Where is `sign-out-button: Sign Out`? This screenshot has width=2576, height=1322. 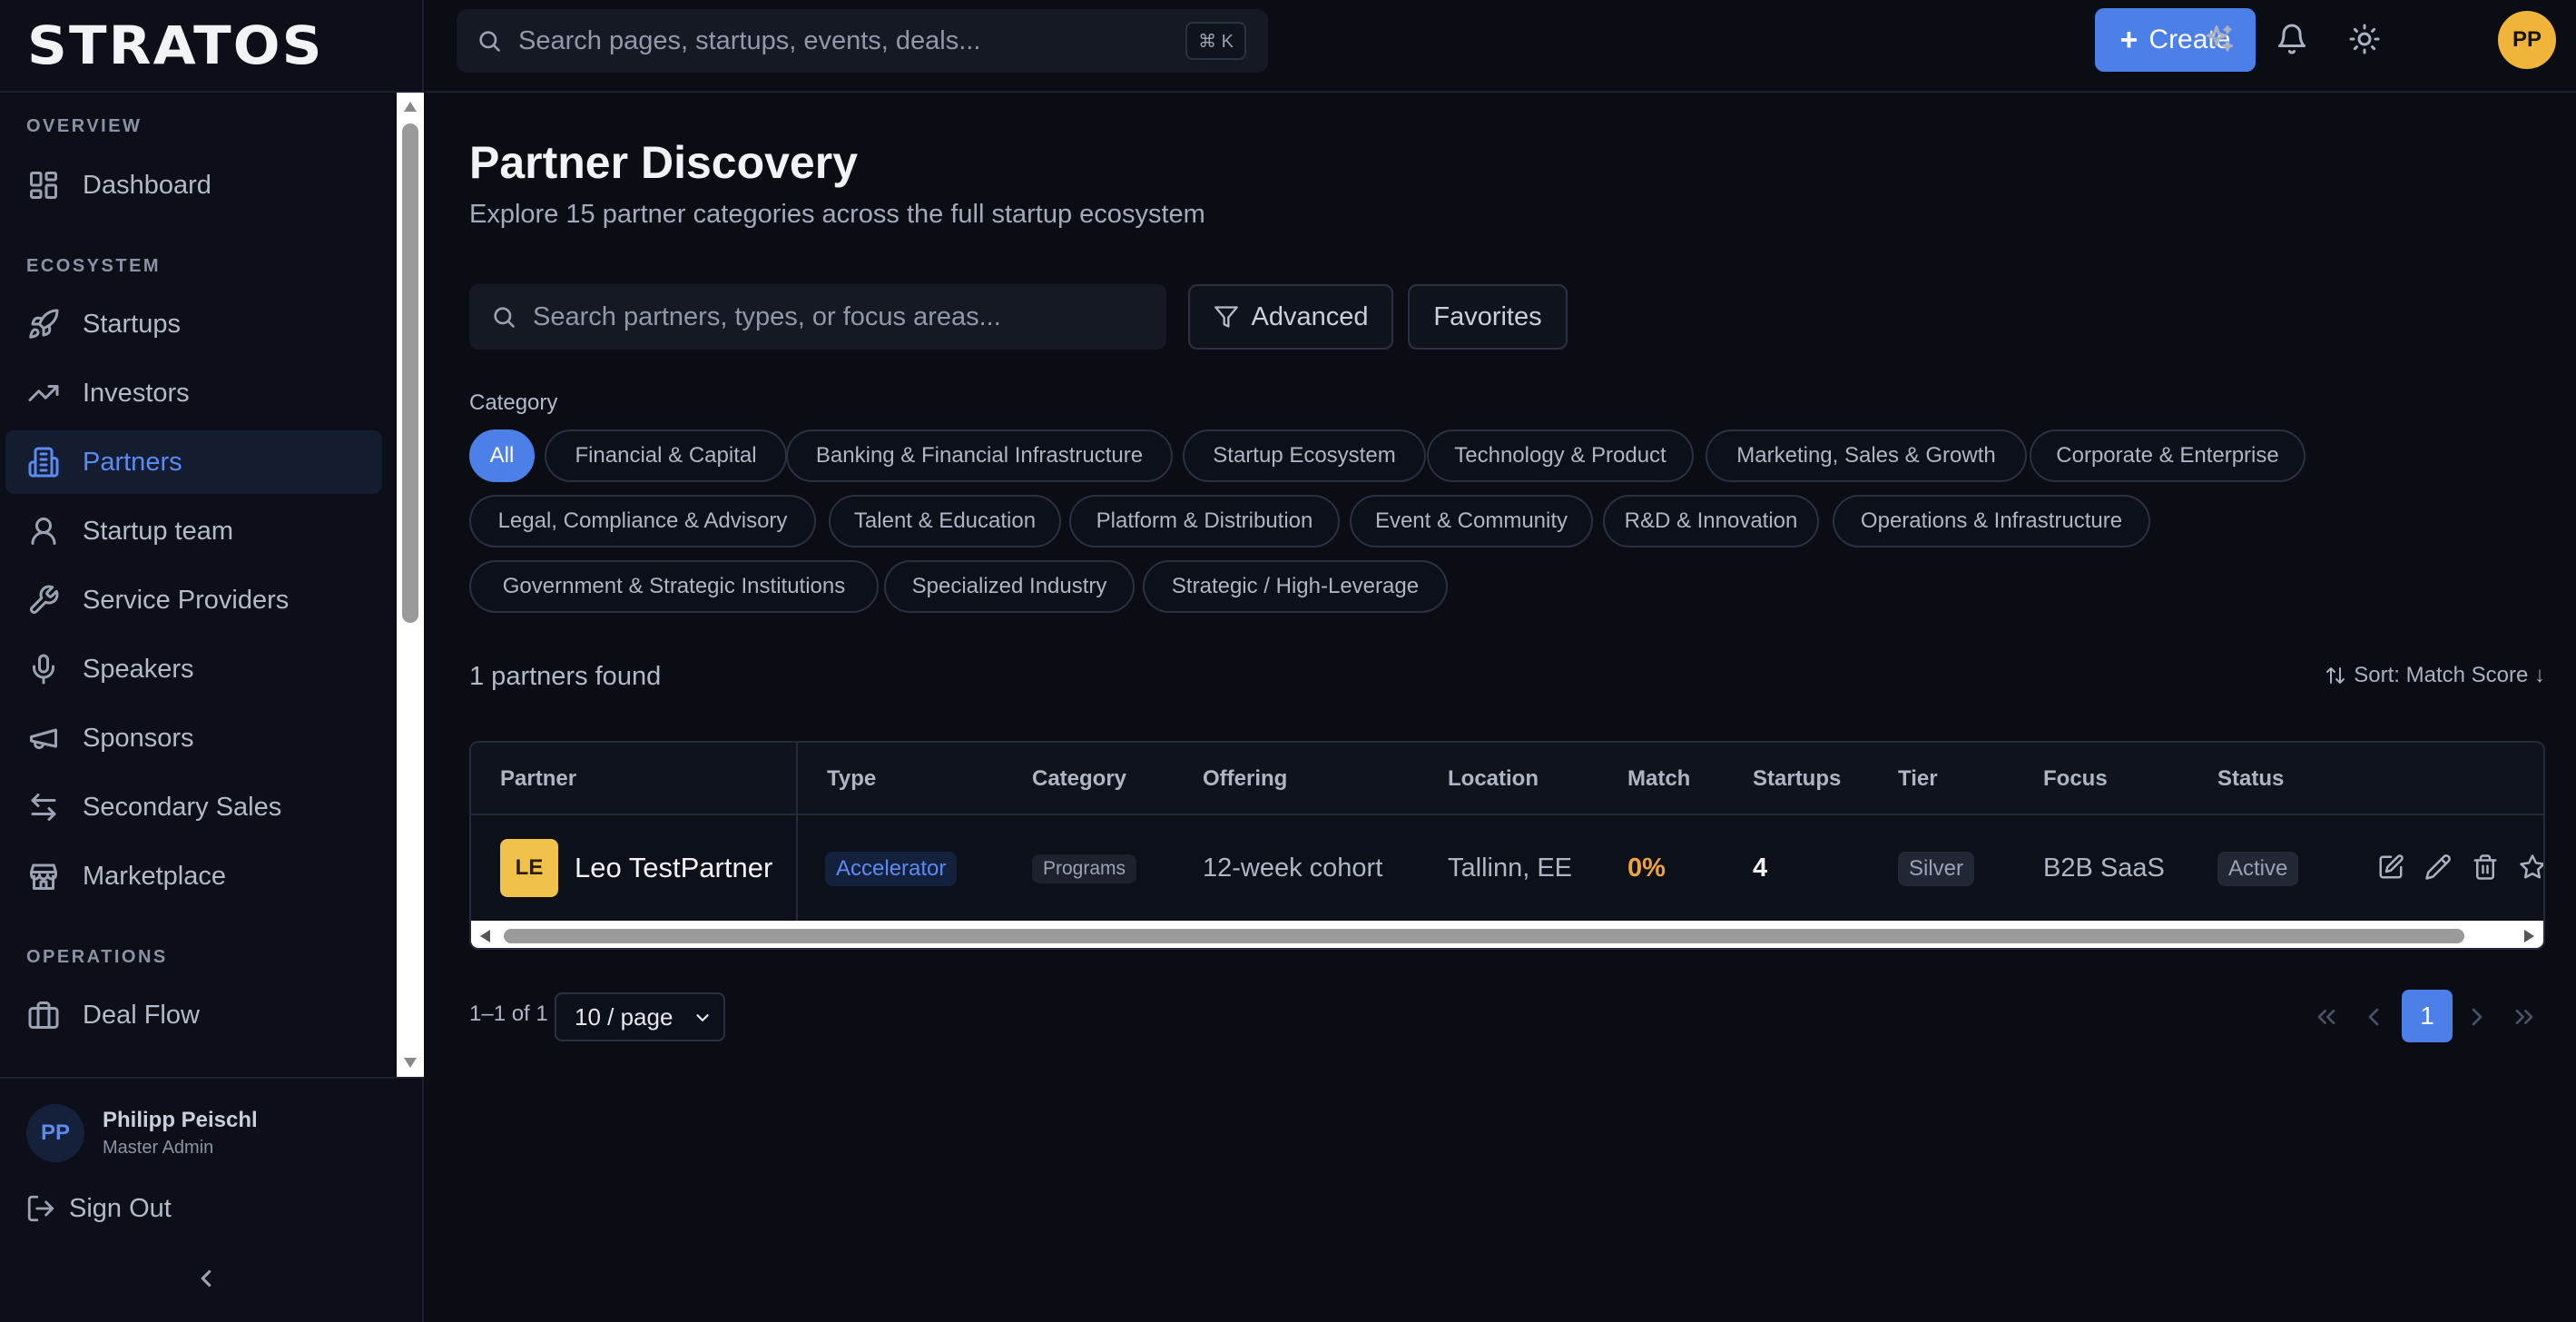
sign-out-button: Sign Out is located at coordinates (98, 1208).